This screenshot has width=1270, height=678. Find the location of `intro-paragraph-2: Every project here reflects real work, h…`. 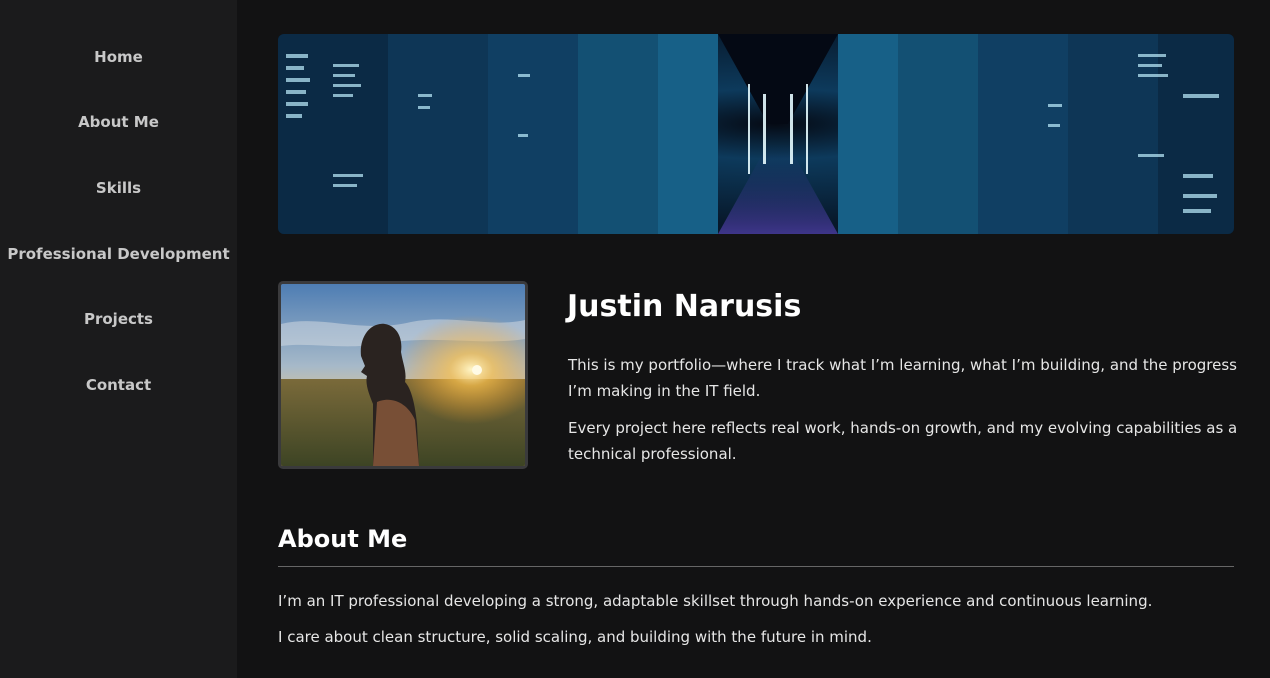

intro-paragraph-2: Every project here reflects real work, h… is located at coordinates (903, 441).